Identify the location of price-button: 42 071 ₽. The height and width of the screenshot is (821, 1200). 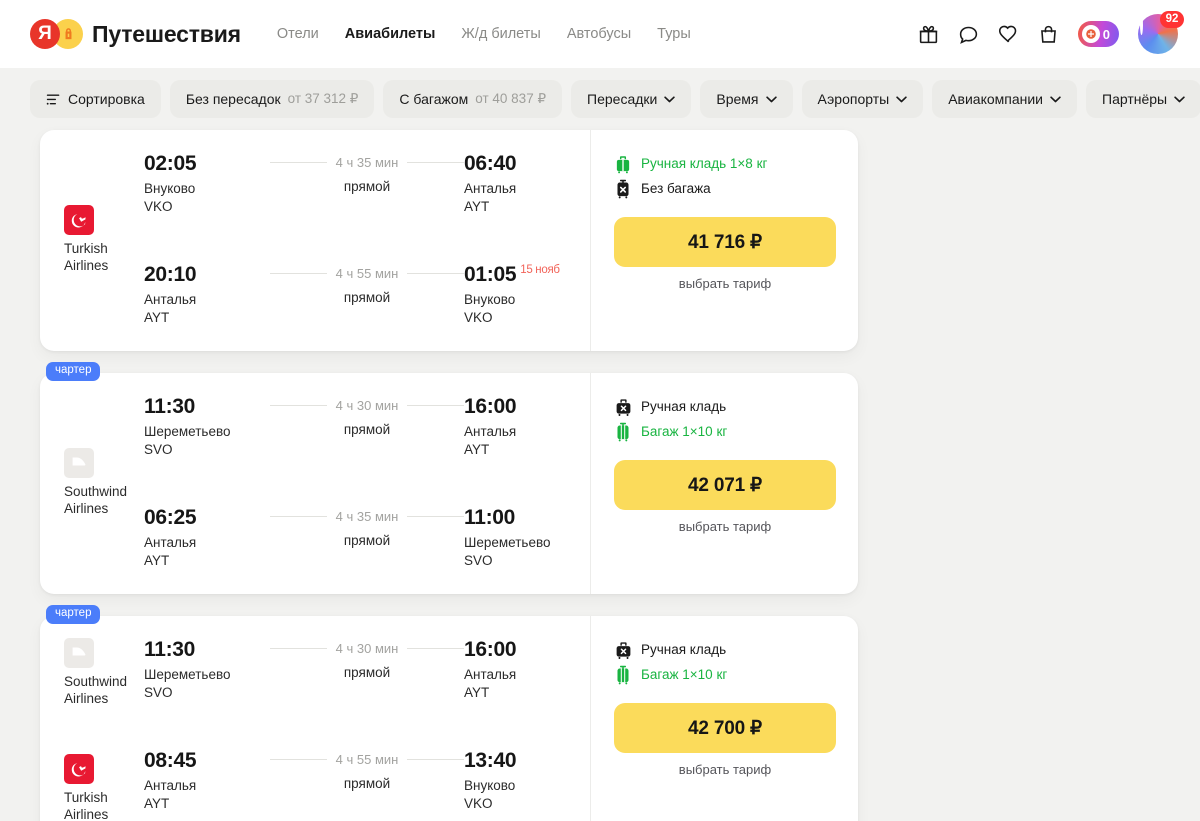
(725, 485).